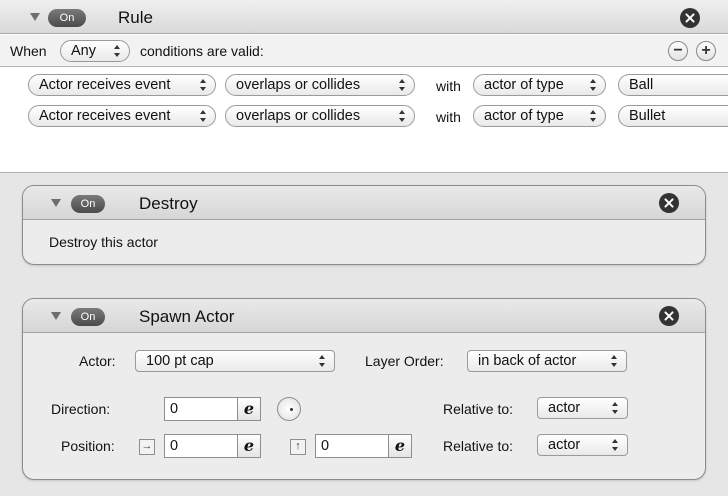 This screenshot has height=496, width=728. What do you see at coordinates (135, 17) in the screenshot?
I see `rule-title: Rule` at bounding box center [135, 17].